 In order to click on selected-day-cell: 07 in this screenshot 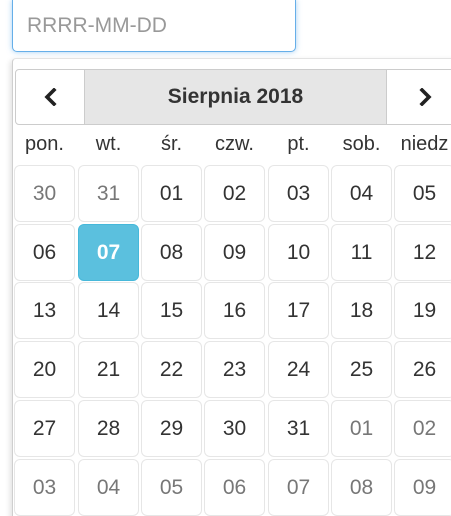, I will do `click(108, 252)`.